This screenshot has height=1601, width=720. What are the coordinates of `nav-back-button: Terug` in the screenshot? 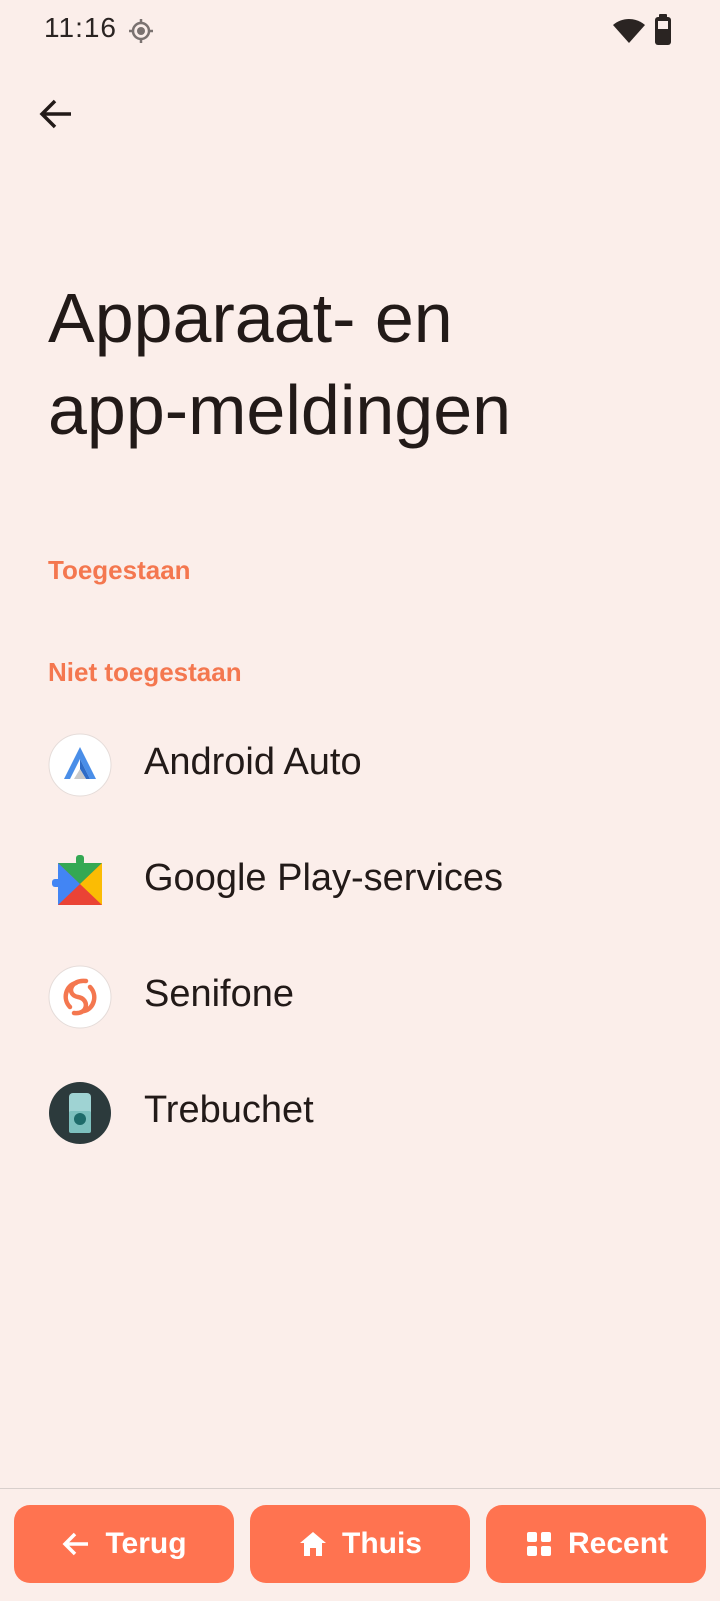 It's located at (124, 1544).